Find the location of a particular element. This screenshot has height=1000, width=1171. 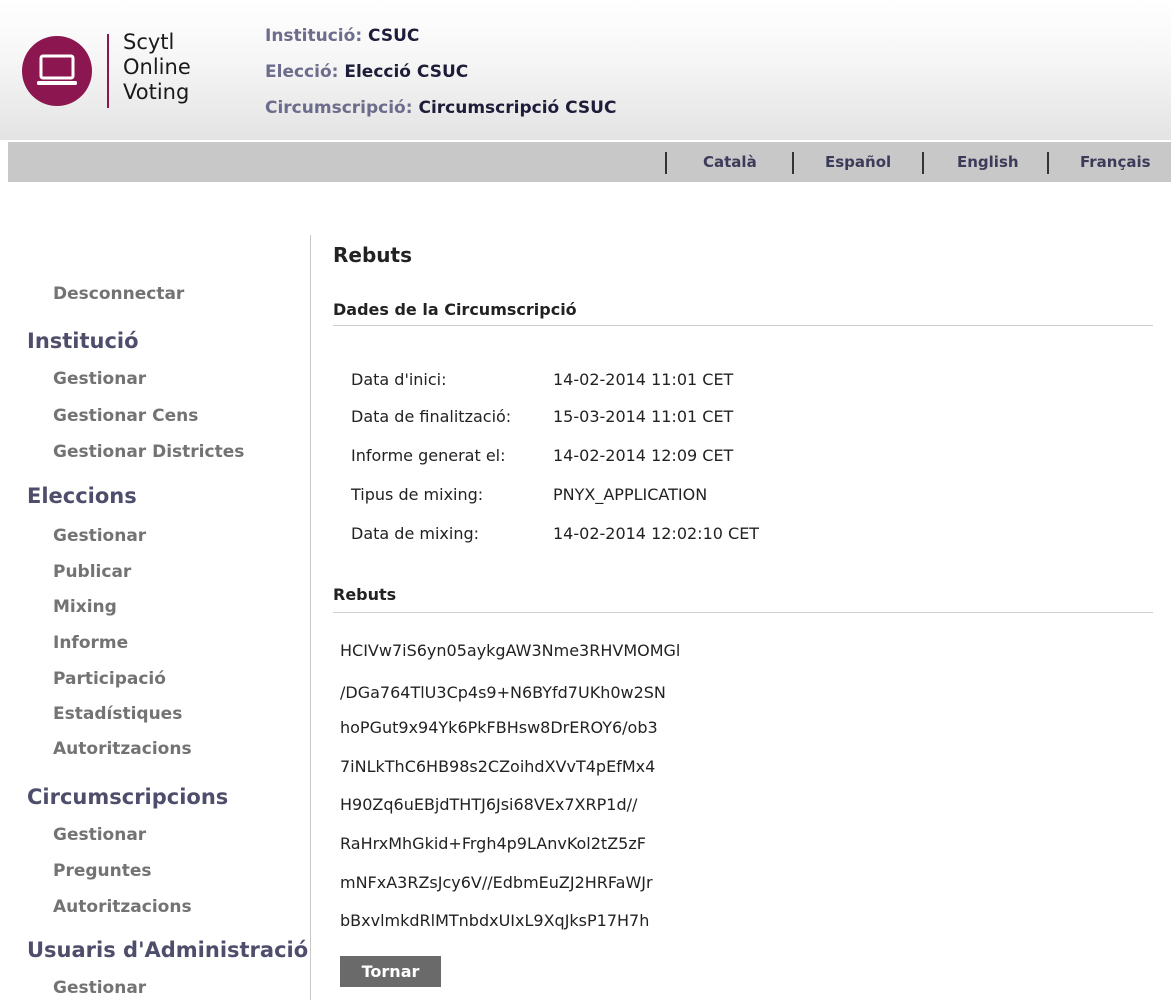

election-info-row: Elecció: Elecció CSUC is located at coordinates (440, 76).